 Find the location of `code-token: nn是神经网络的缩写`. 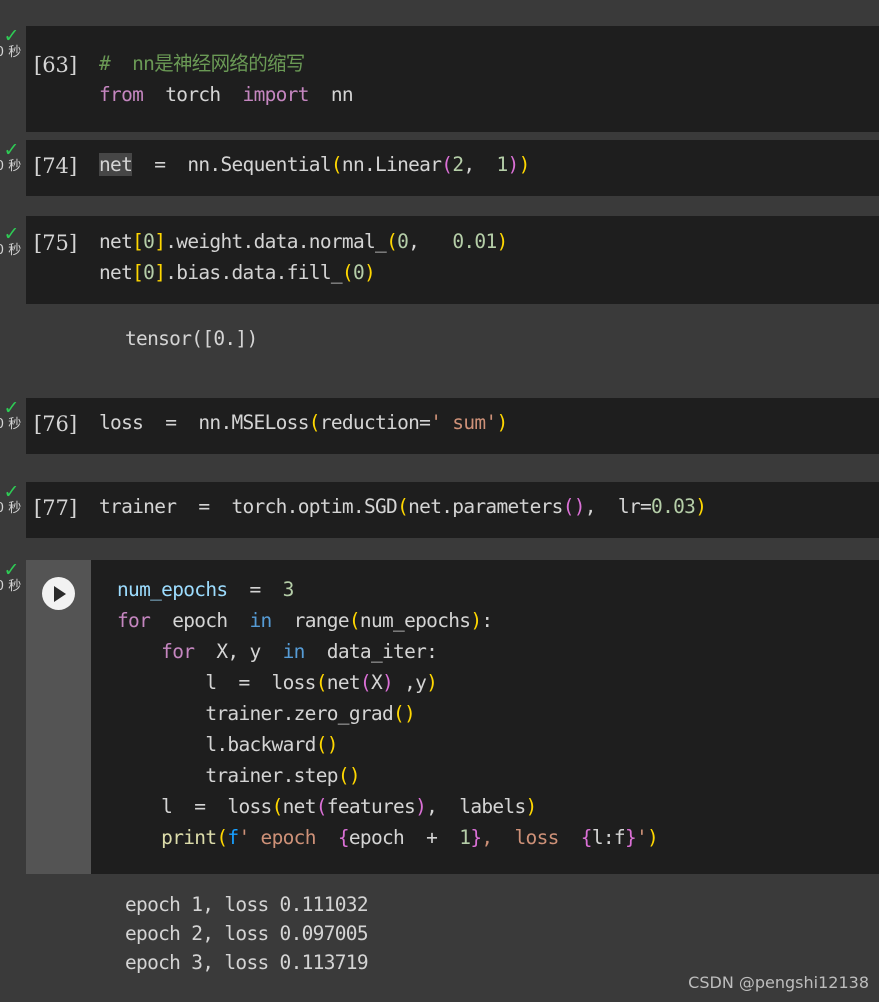

code-token: nn是神经网络的缩写 is located at coordinates (218, 63).